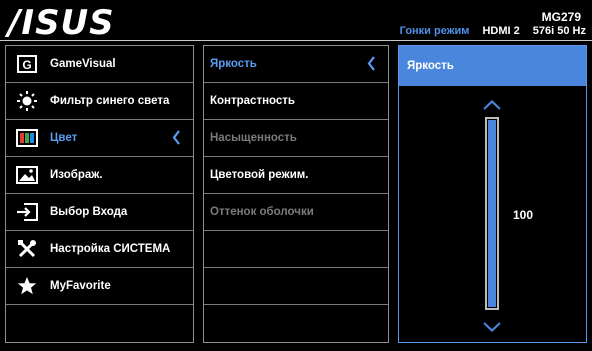 The width and height of the screenshot is (592, 351). I want to click on submenu-item-color-mode: Цветовой режим., so click(296, 175).